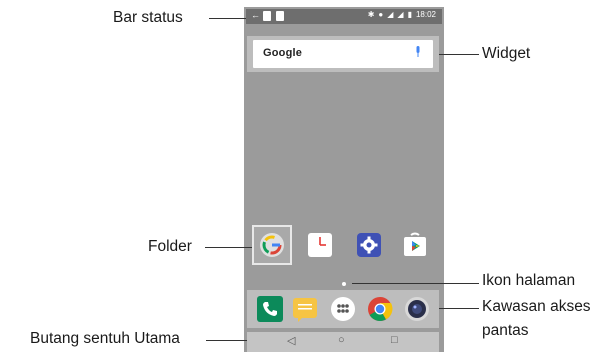 The height and width of the screenshot is (352, 616). What do you see at coordinates (394, 340) in the screenshot?
I see `recent-apps-button: □` at bounding box center [394, 340].